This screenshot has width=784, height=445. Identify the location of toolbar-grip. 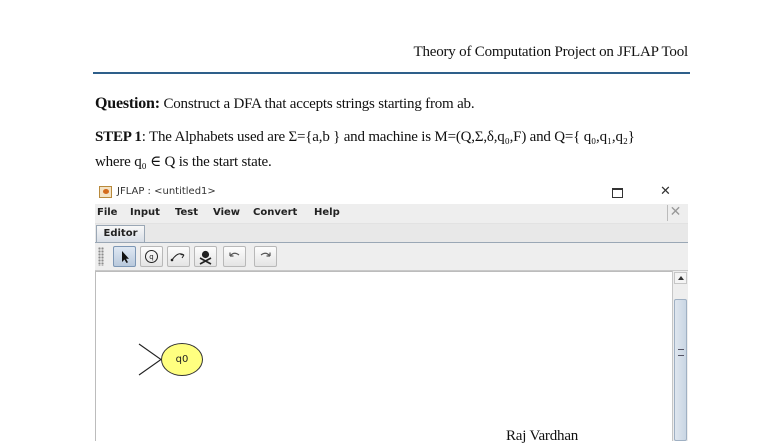
(101, 256).